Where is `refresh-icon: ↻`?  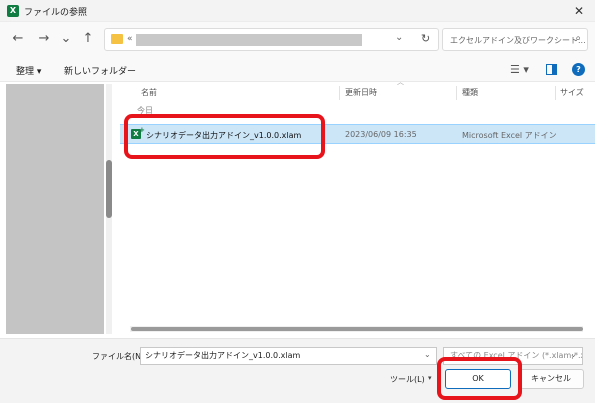 refresh-icon: ↻ is located at coordinates (425, 38).